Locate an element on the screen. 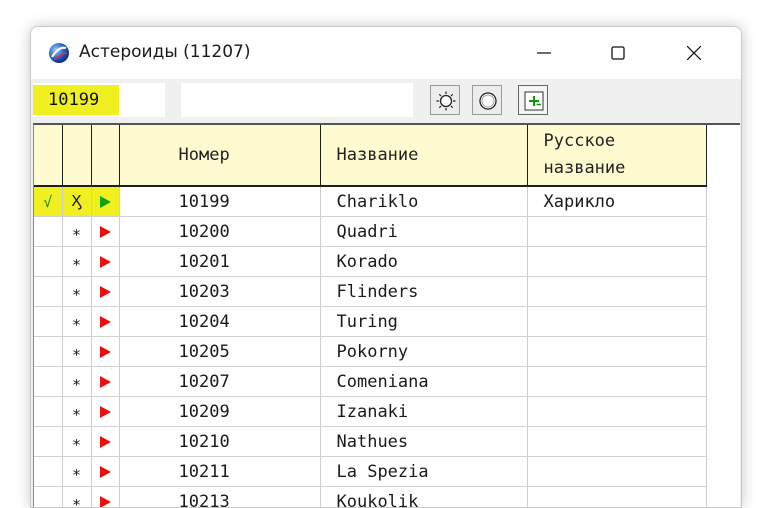 This screenshot has height=508, width=768. row-name: Pokorny is located at coordinates (423, 352).